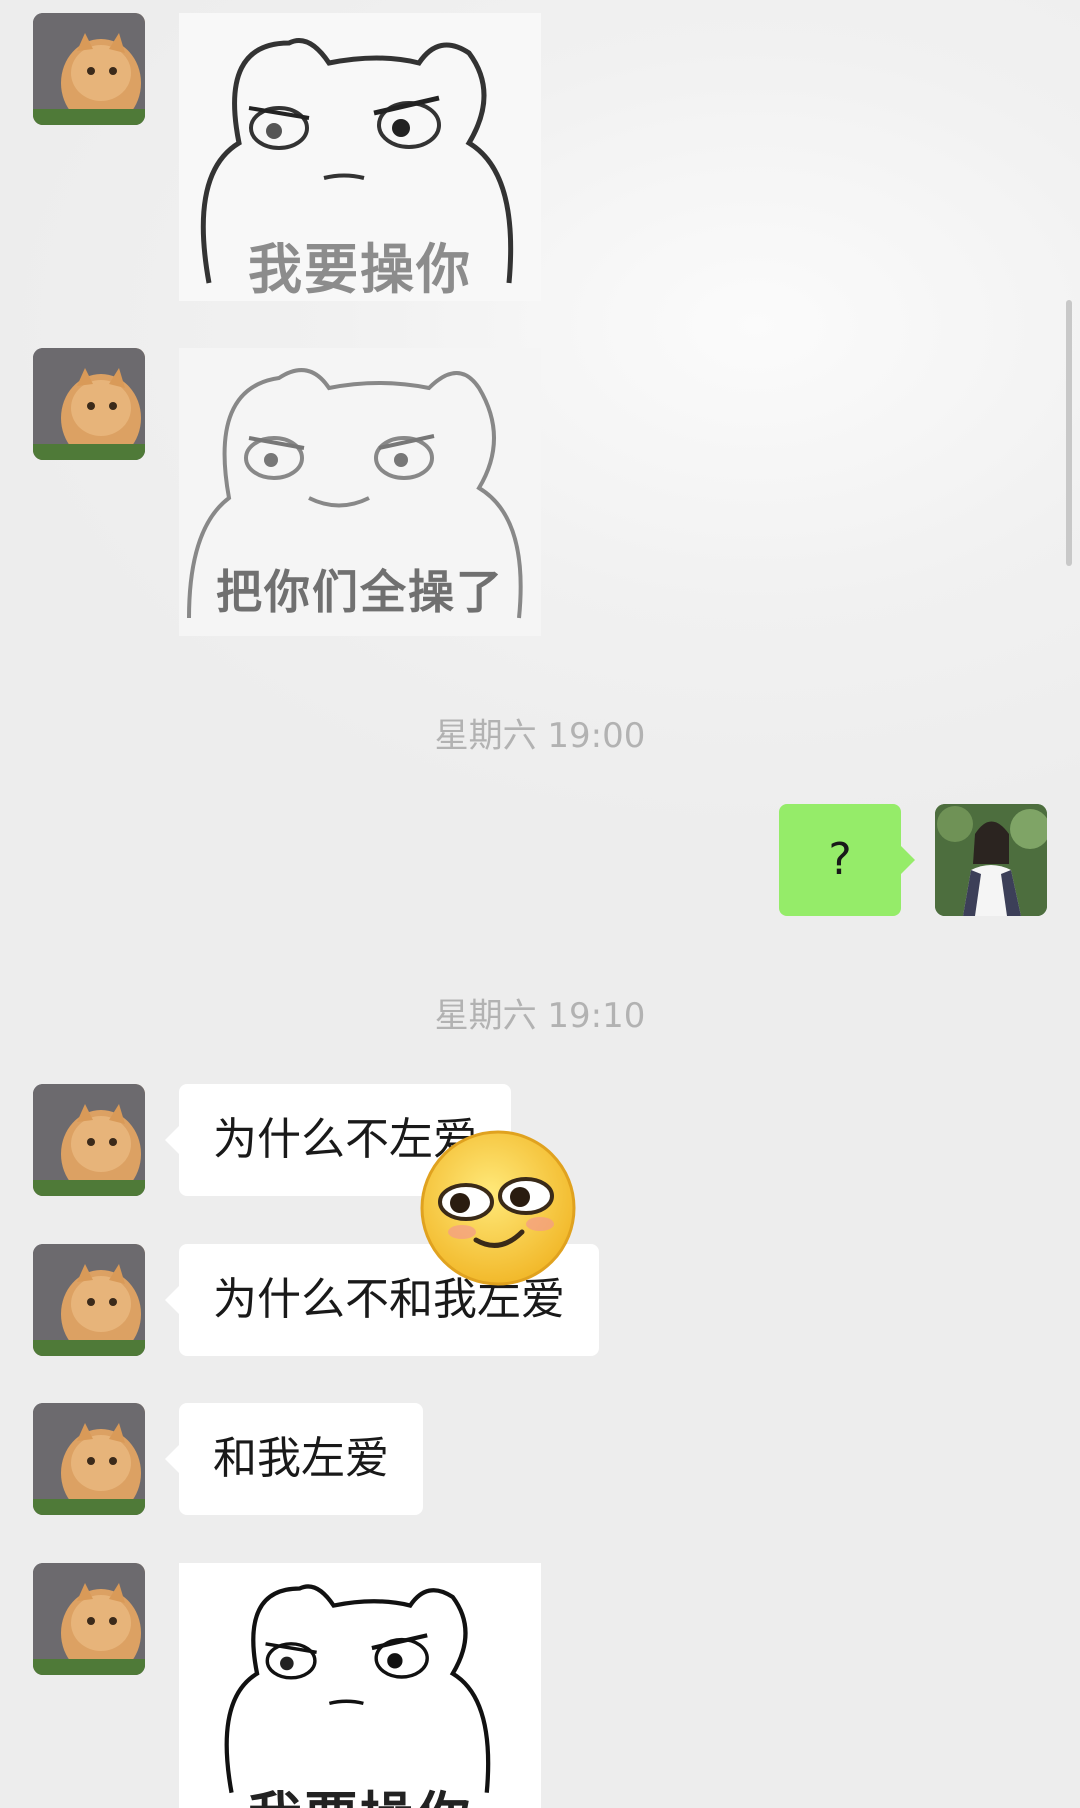  Describe the element at coordinates (301, 1458) in the screenshot. I see `message-text: 和我左爱` at that location.